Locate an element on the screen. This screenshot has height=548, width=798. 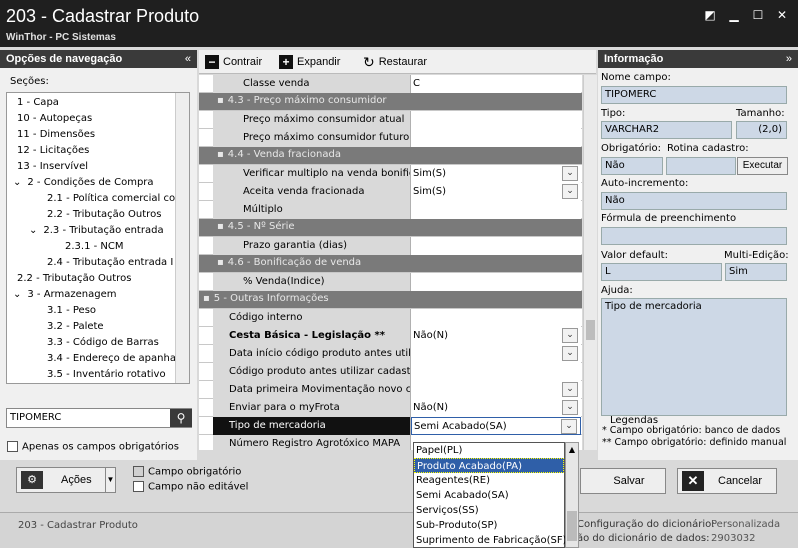
group-header-row: ▪ 4.6 - Bonificação de venda is located at coordinates (390, 264).